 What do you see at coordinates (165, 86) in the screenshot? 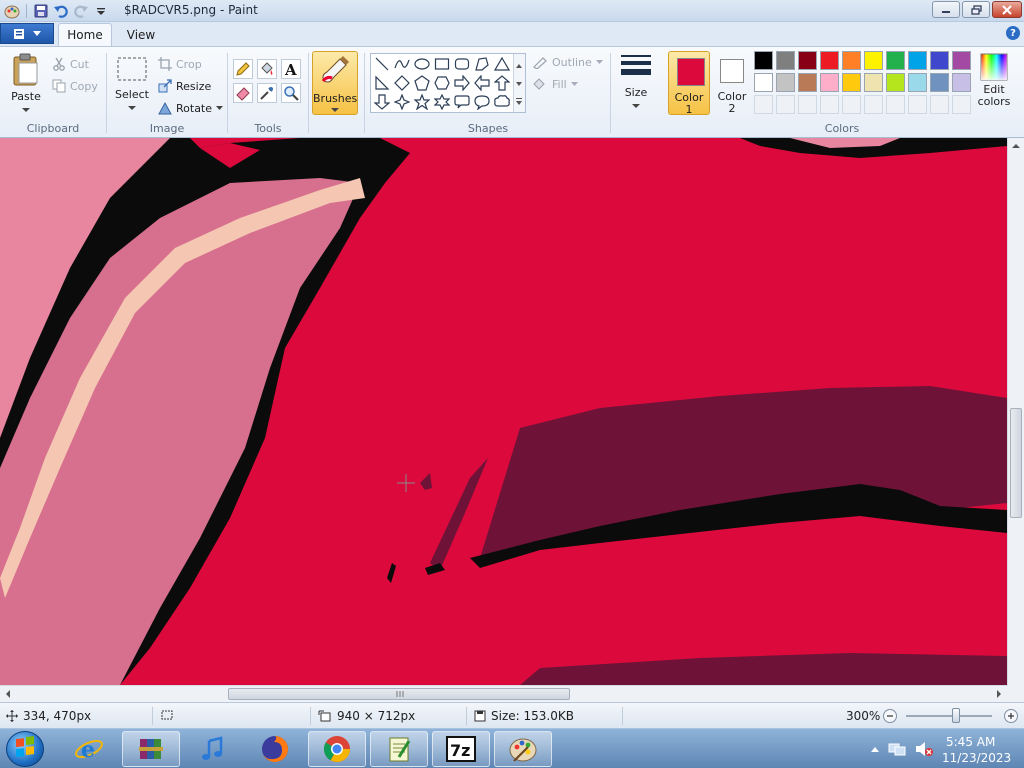
I see `resize-icon` at bounding box center [165, 86].